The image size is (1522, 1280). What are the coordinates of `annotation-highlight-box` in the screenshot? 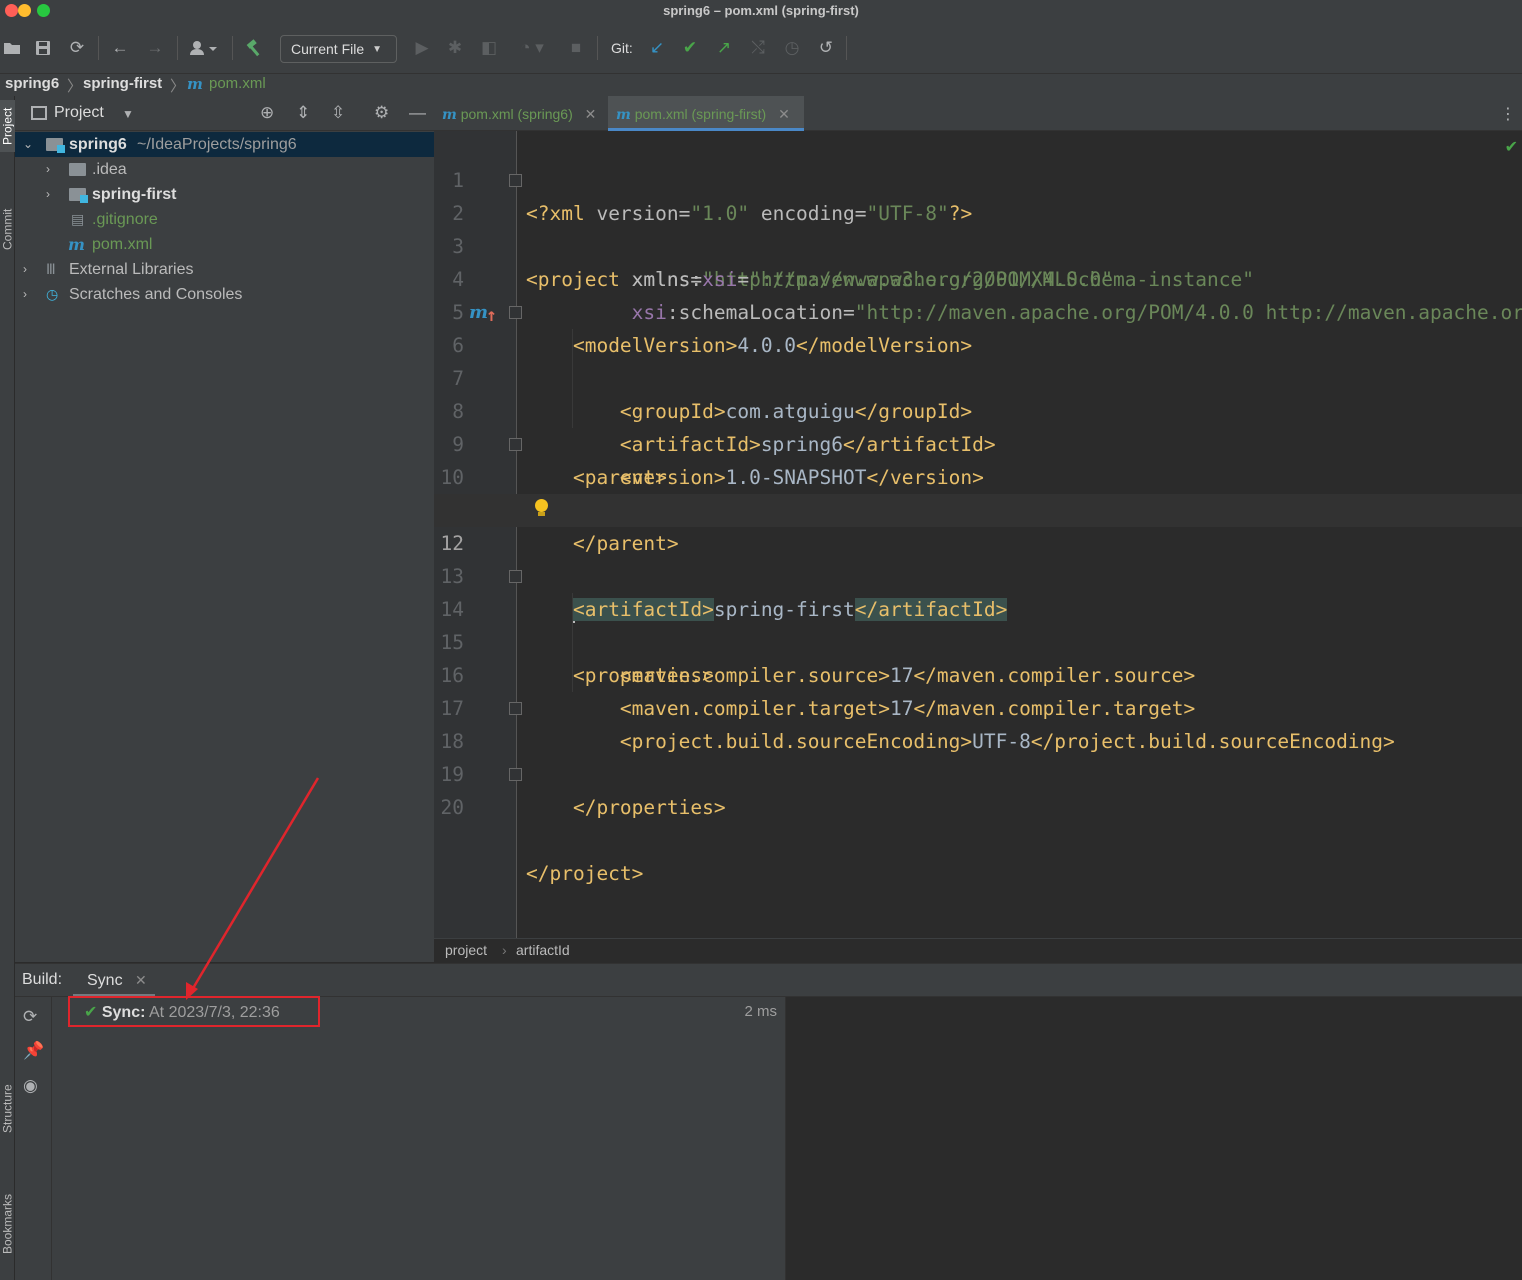 It's located at (194, 1011).